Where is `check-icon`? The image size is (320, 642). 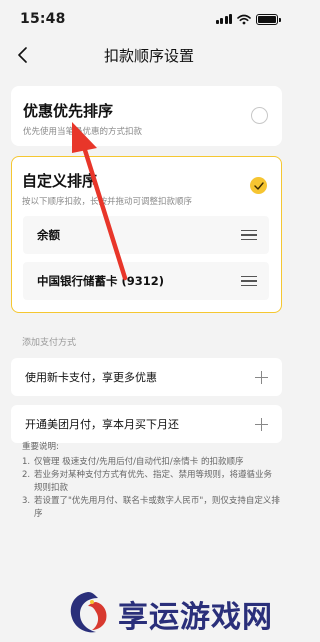 check-icon is located at coordinates (258, 185).